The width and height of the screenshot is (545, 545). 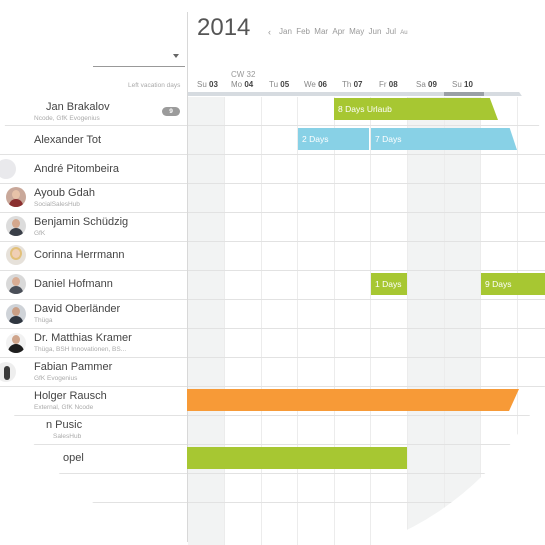 What do you see at coordinates (73, 458) in the screenshot?
I see `person-name: opel` at bounding box center [73, 458].